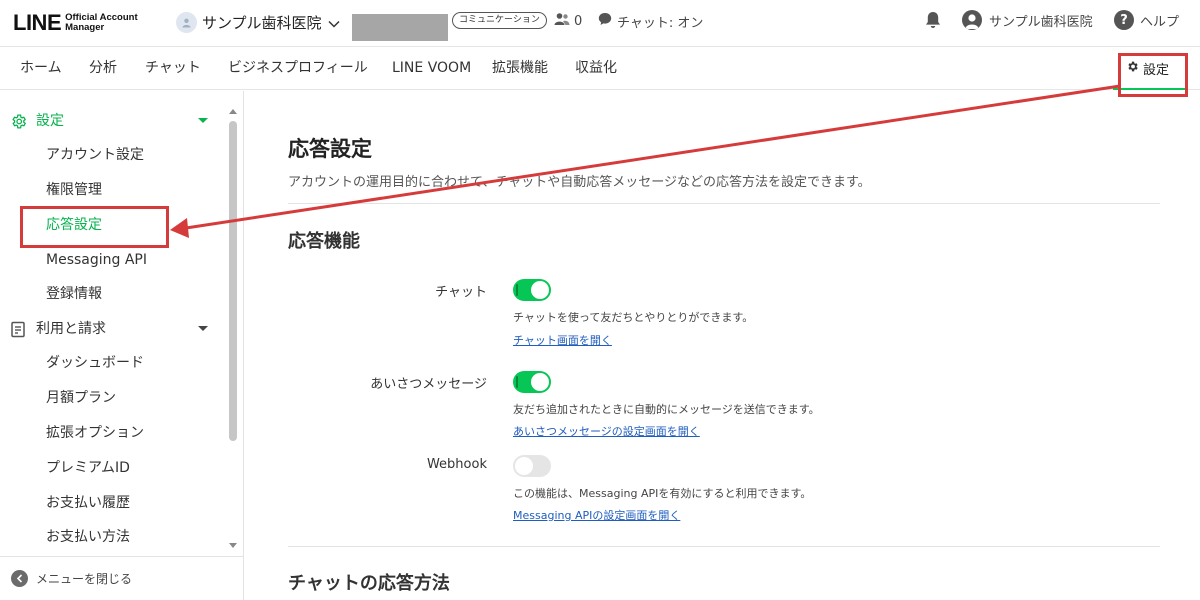 This screenshot has width=1200, height=600. Describe the element at coordinates (262, 22) in the screenshot. I see `account-name: サンプル歯科医院` at that location.